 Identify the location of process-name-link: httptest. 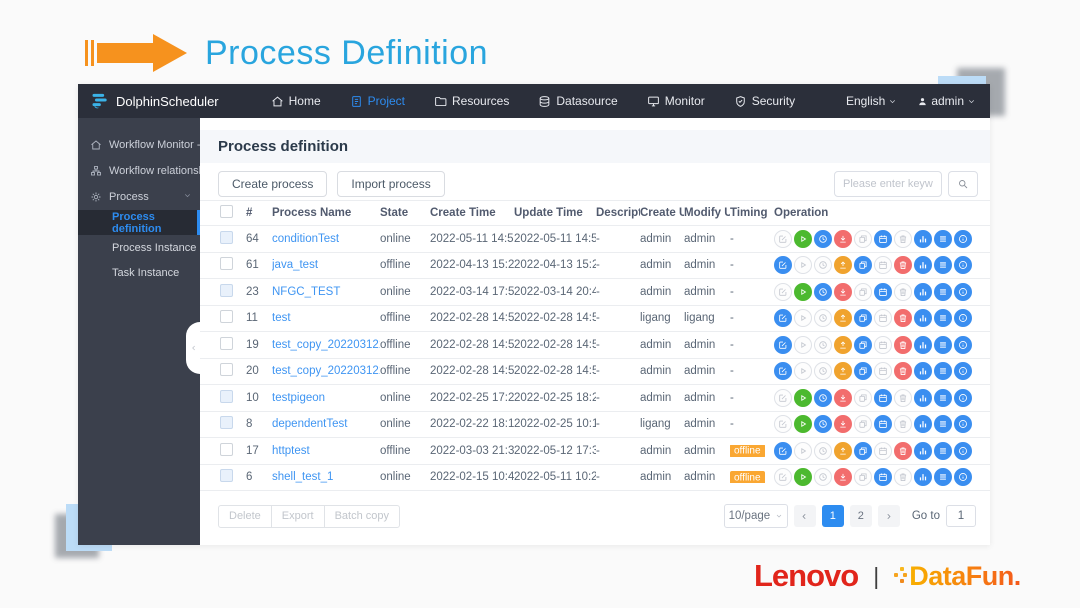
(291, 451).